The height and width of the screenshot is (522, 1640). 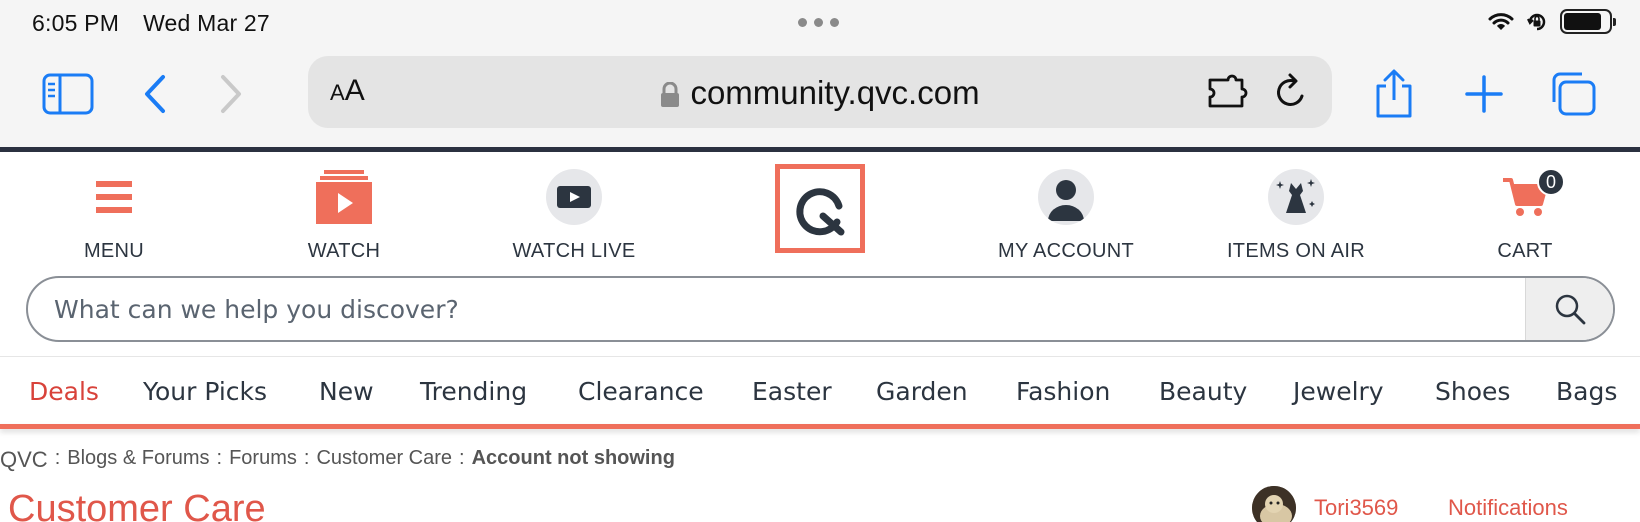 What do you see at coordinates (1274, 504) in the screenshot?
I see `avatar` at bounding box center [1274, 504].